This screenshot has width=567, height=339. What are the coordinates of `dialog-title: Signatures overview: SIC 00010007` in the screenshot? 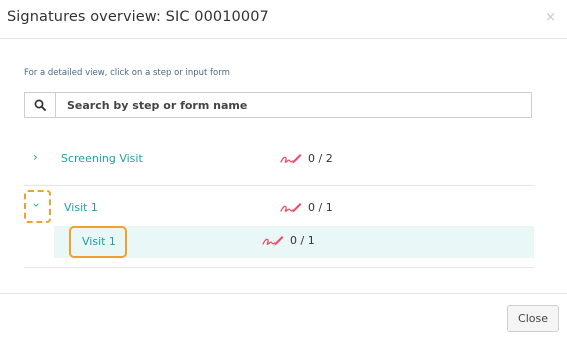 It's located at (138, 17).